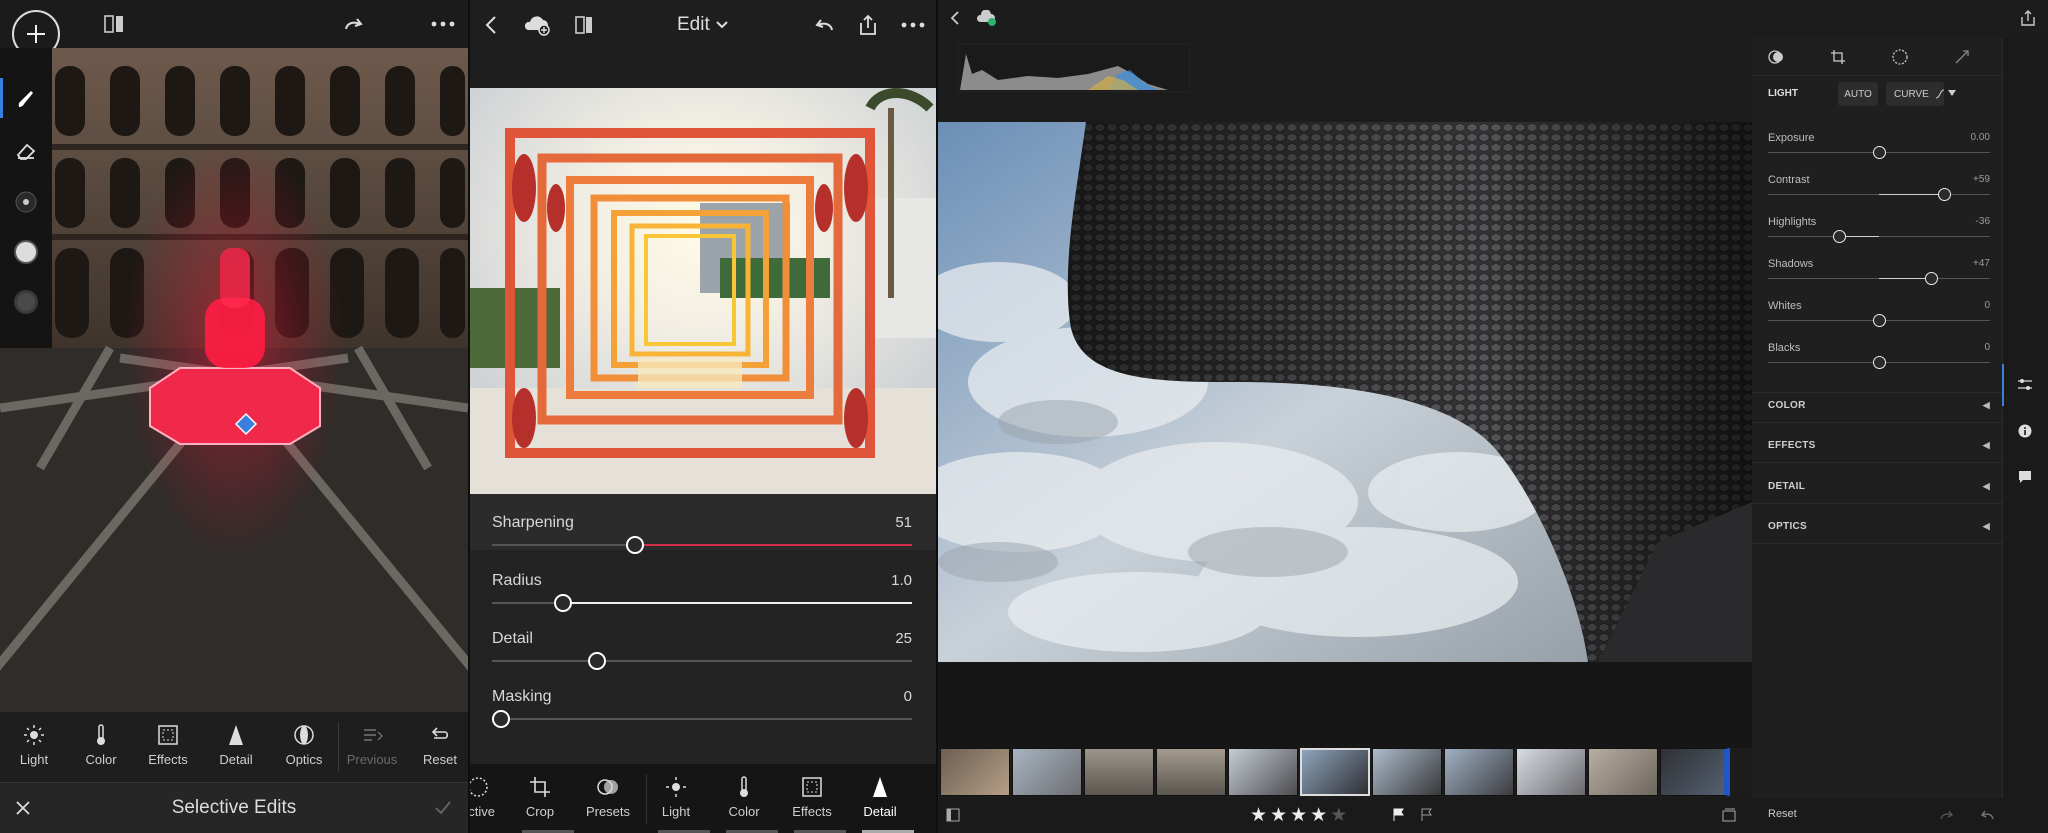 This screenshot has height=833, width=2048. What do you see at coordinates (608, 796) in the screenshot?
I see `tab-presets: Presets` at bounding box center [608, 796].